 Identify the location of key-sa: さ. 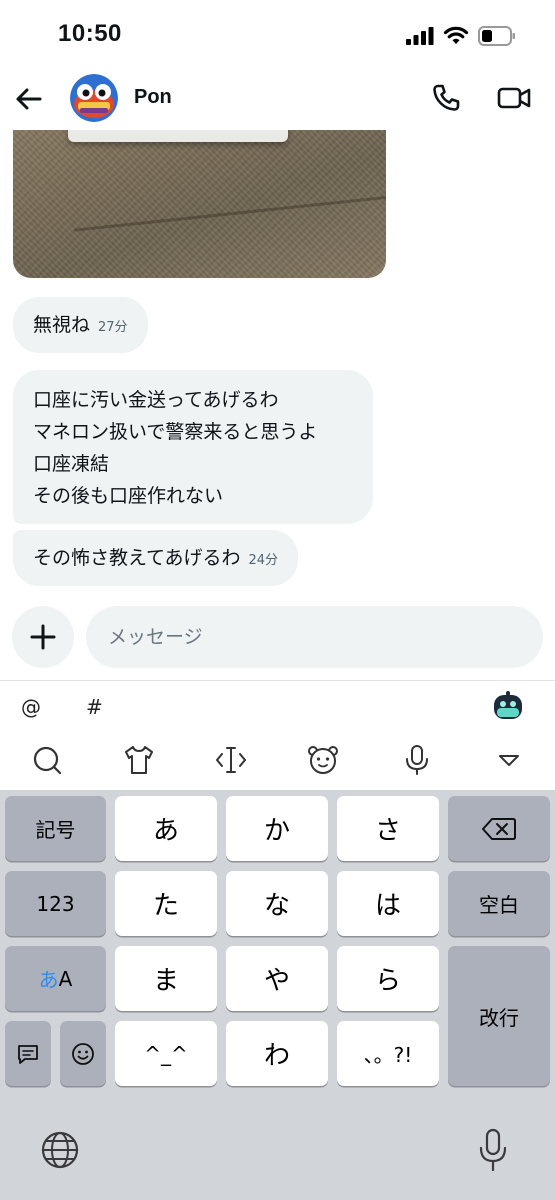
(388, 828).